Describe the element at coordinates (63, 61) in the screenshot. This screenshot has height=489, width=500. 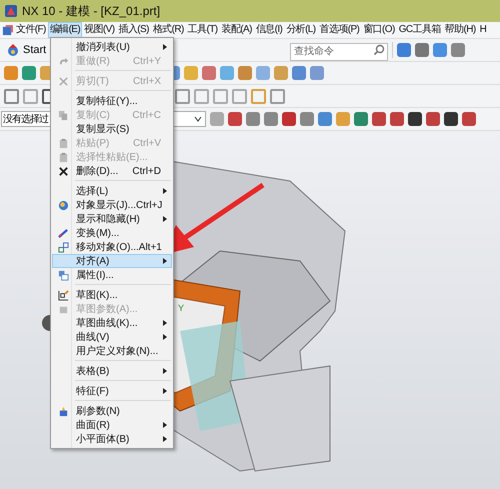
I see `redo-icon` at that location.